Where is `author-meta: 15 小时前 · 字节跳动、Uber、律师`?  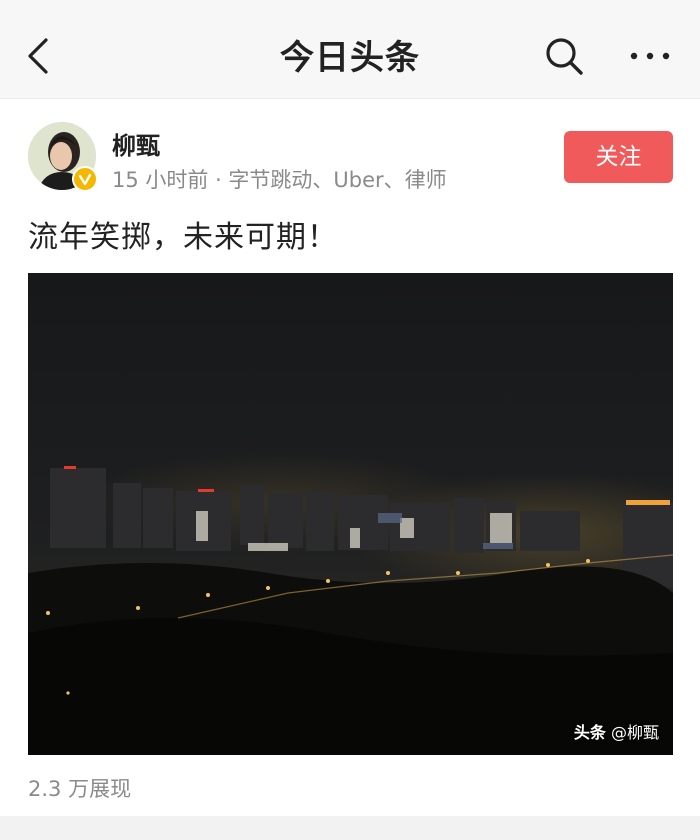 author-meta: 15 小时前 · 字节跳动、Uber、律师 is located at coordinates (279, 180).